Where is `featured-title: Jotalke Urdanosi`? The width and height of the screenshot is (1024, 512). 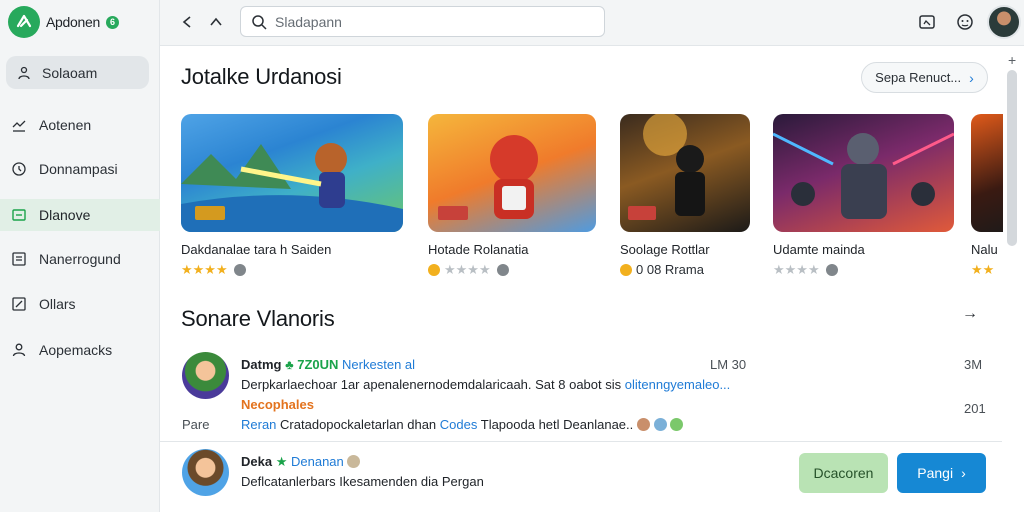
featured-title: Jotalke Urdanosi is located at coordinates (261, 76).